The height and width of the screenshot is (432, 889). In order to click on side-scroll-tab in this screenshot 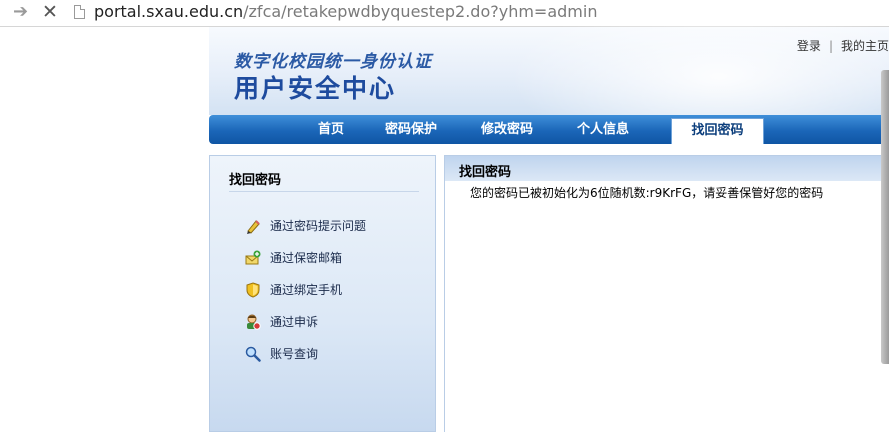, I will do `click(885, 217)`.